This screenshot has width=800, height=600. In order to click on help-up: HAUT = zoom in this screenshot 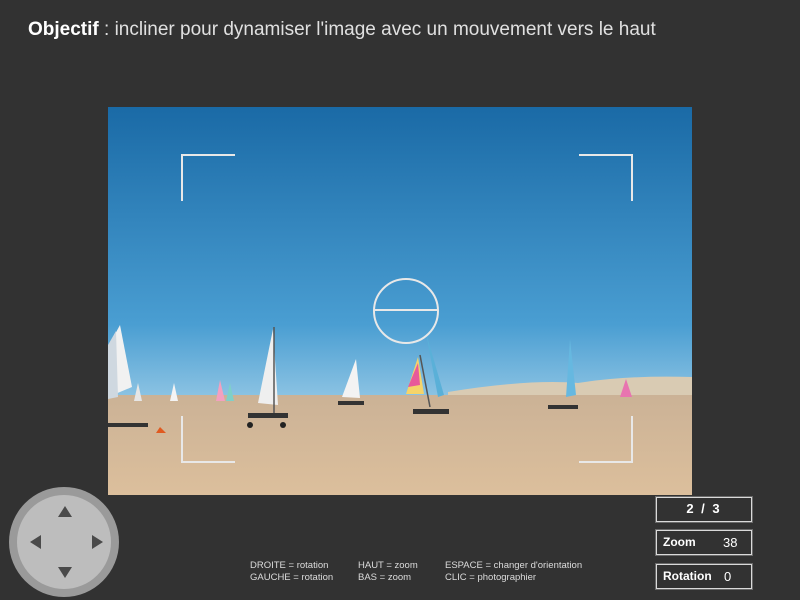, I will do `click(388, 565)`.